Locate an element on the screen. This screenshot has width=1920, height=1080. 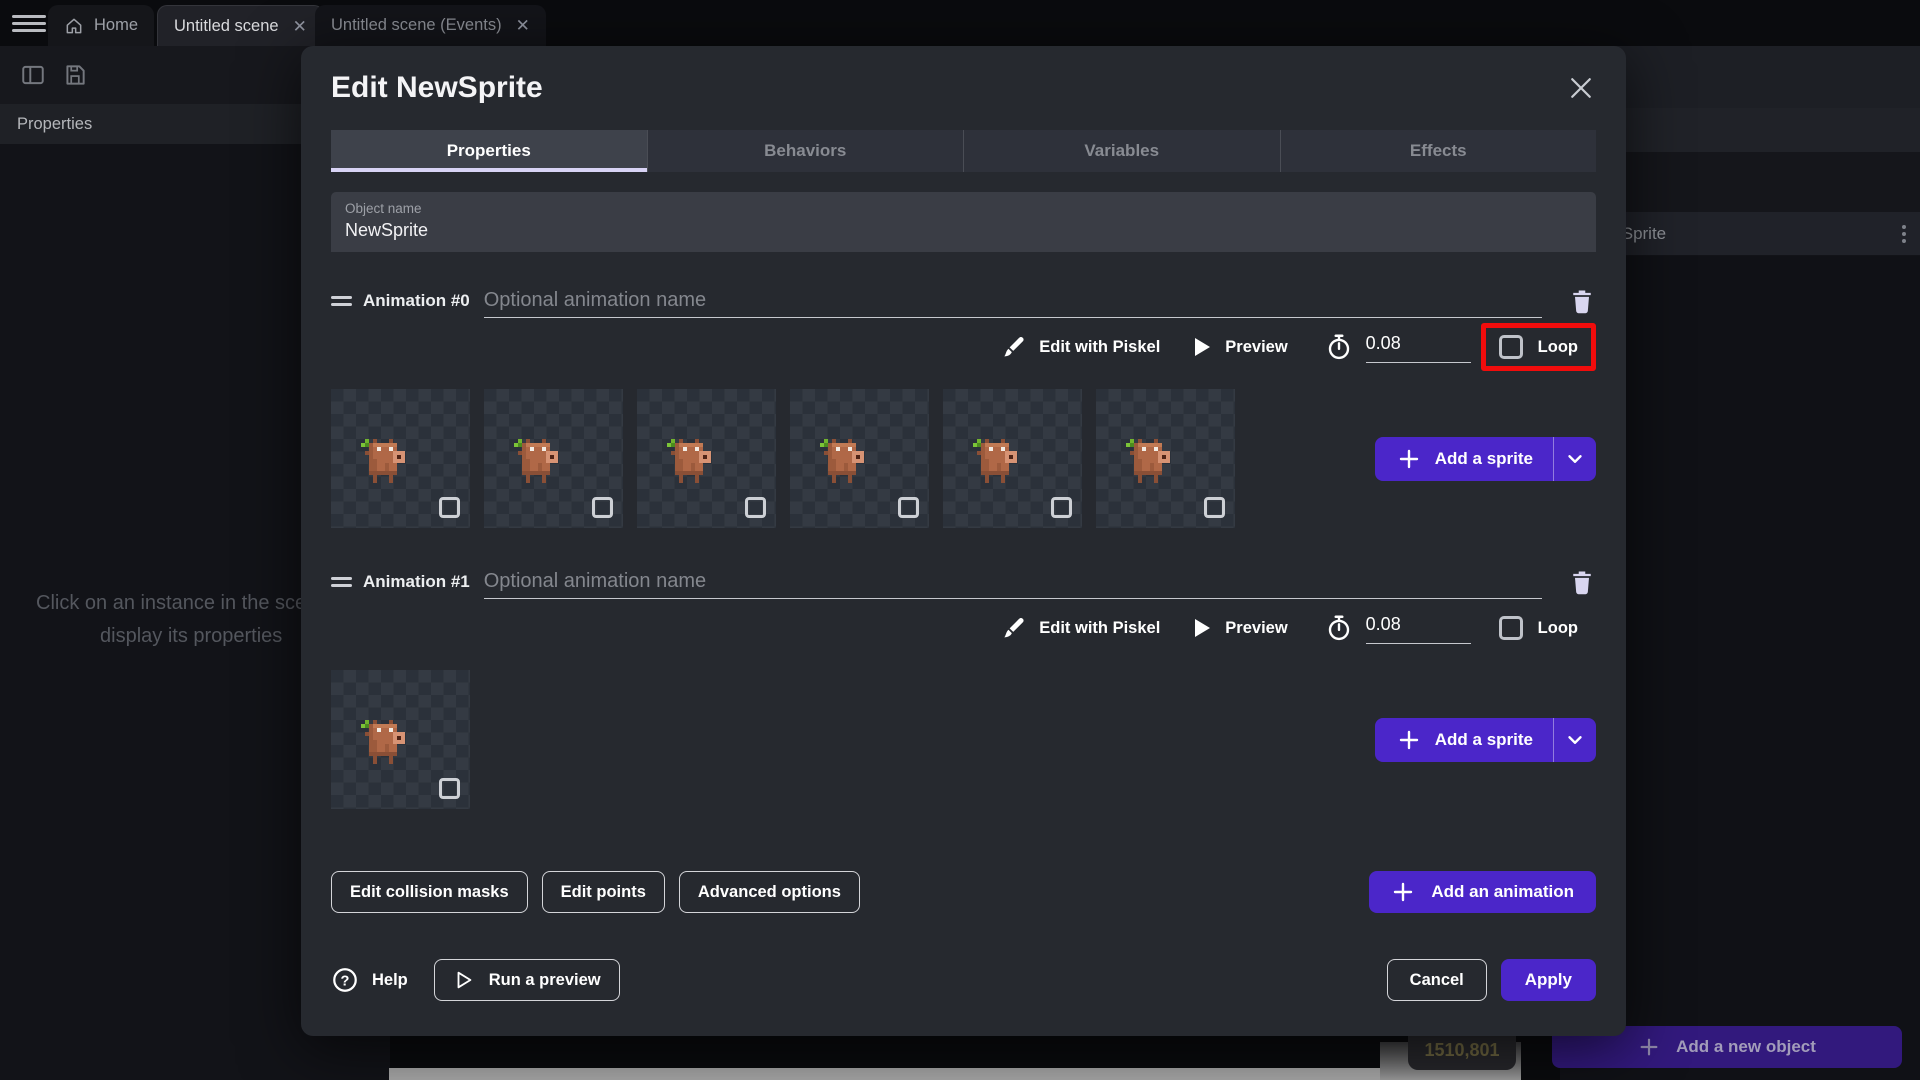
run-preview-button: Run a preview is located at coordinates (526, 980).